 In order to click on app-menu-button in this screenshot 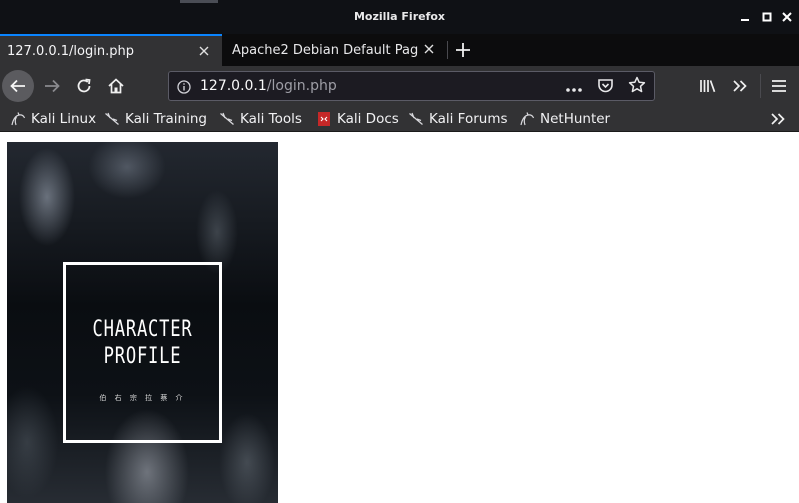, I will do `click(779, 86)`.